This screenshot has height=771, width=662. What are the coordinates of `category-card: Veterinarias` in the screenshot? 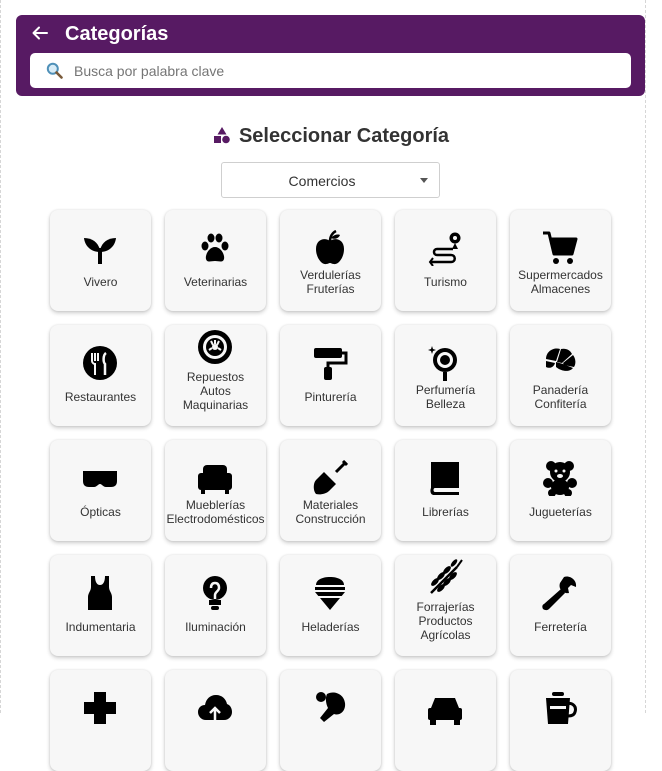 It's located at (215, 260).